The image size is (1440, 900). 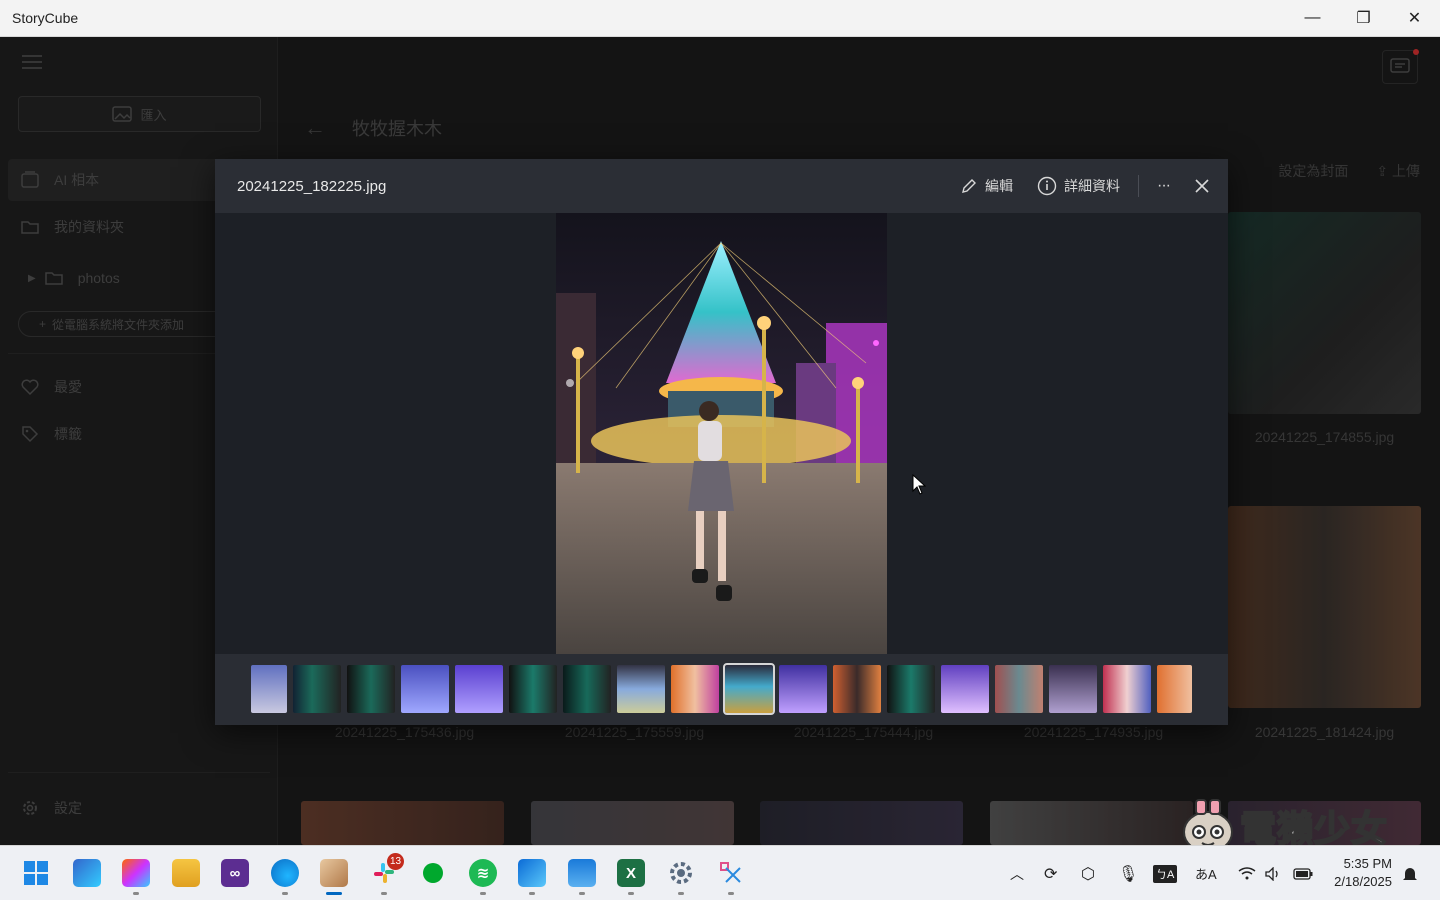 What do you see at coordinates (721, 689) in the screenshot?
I see `thumbnail-strip` at bounding box center [721, 689].